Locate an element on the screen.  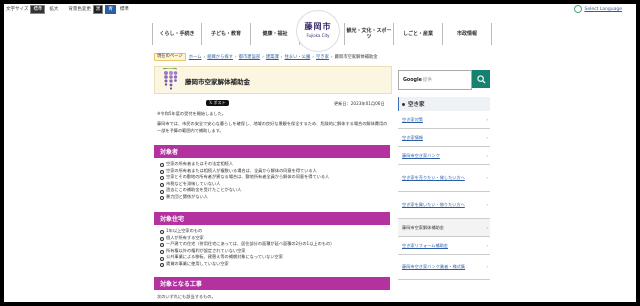
social-share: 𝕏 ポスト is located at coordinates (217, 103).